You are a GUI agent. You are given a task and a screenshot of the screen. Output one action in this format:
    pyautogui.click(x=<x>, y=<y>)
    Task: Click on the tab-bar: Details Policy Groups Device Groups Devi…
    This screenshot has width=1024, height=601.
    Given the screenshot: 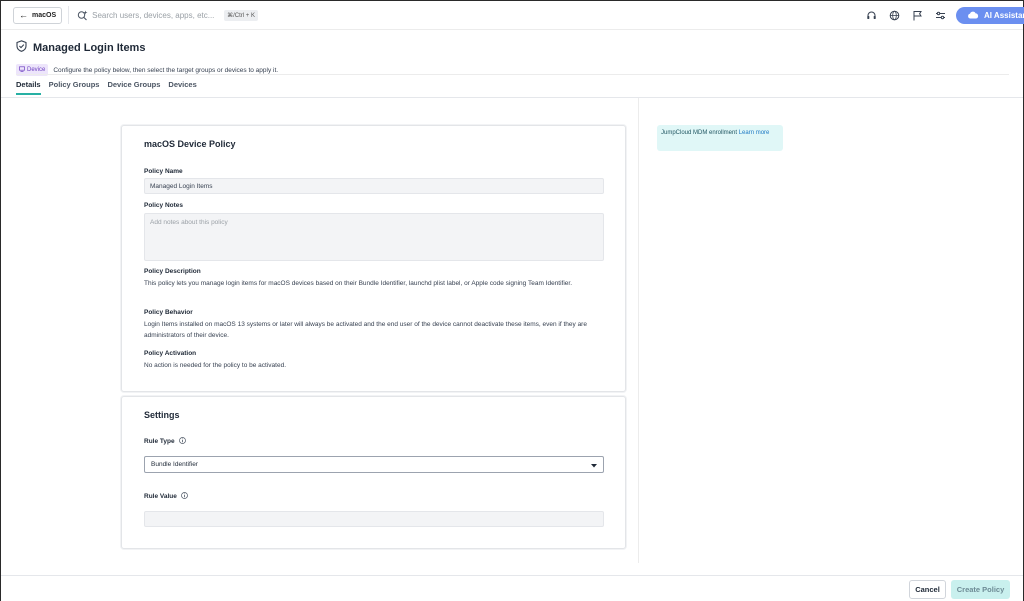 What is the action you would take?
    pyautogui.click(x=106, y=87)
    